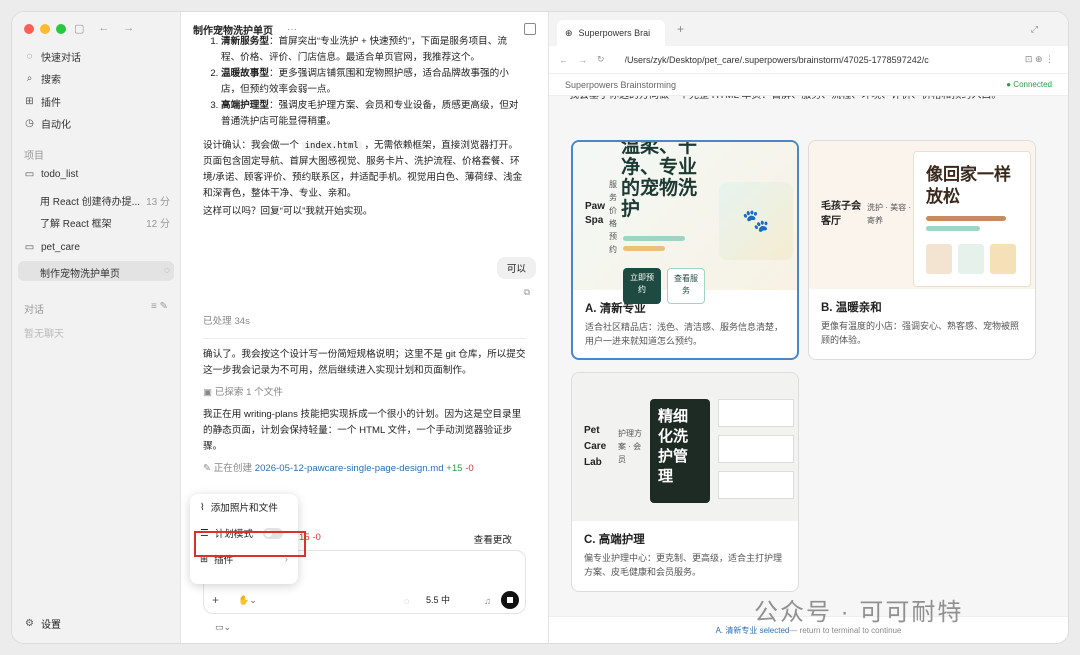 This screenshot has width=1080, height=655. What do you see at coordinates (61, 29) in the screenshot?
I see `zoom-window-button` at bounding box center [61, 29].